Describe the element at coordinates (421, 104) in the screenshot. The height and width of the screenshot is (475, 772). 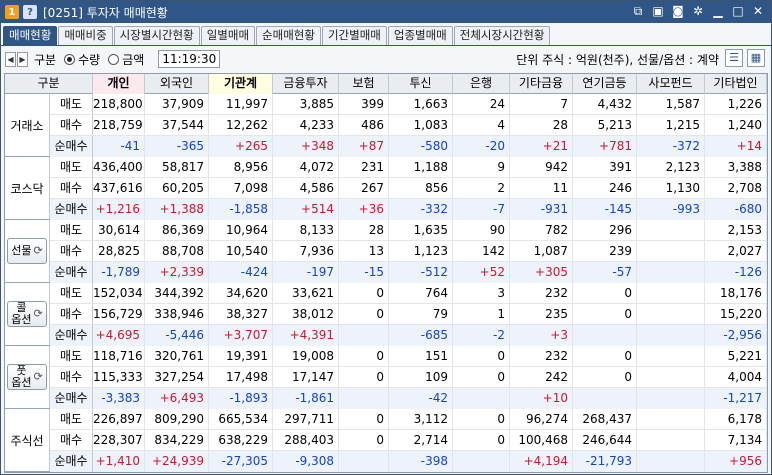
I see `table-cell: 1,663` at that location.